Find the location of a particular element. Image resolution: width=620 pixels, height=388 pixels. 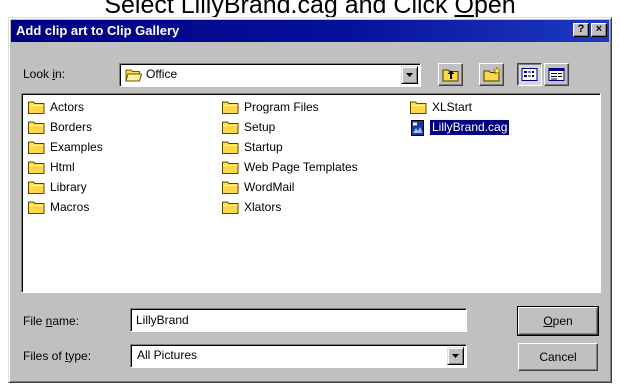

look-in-label-part: n: is located at coordinates (60, 74).